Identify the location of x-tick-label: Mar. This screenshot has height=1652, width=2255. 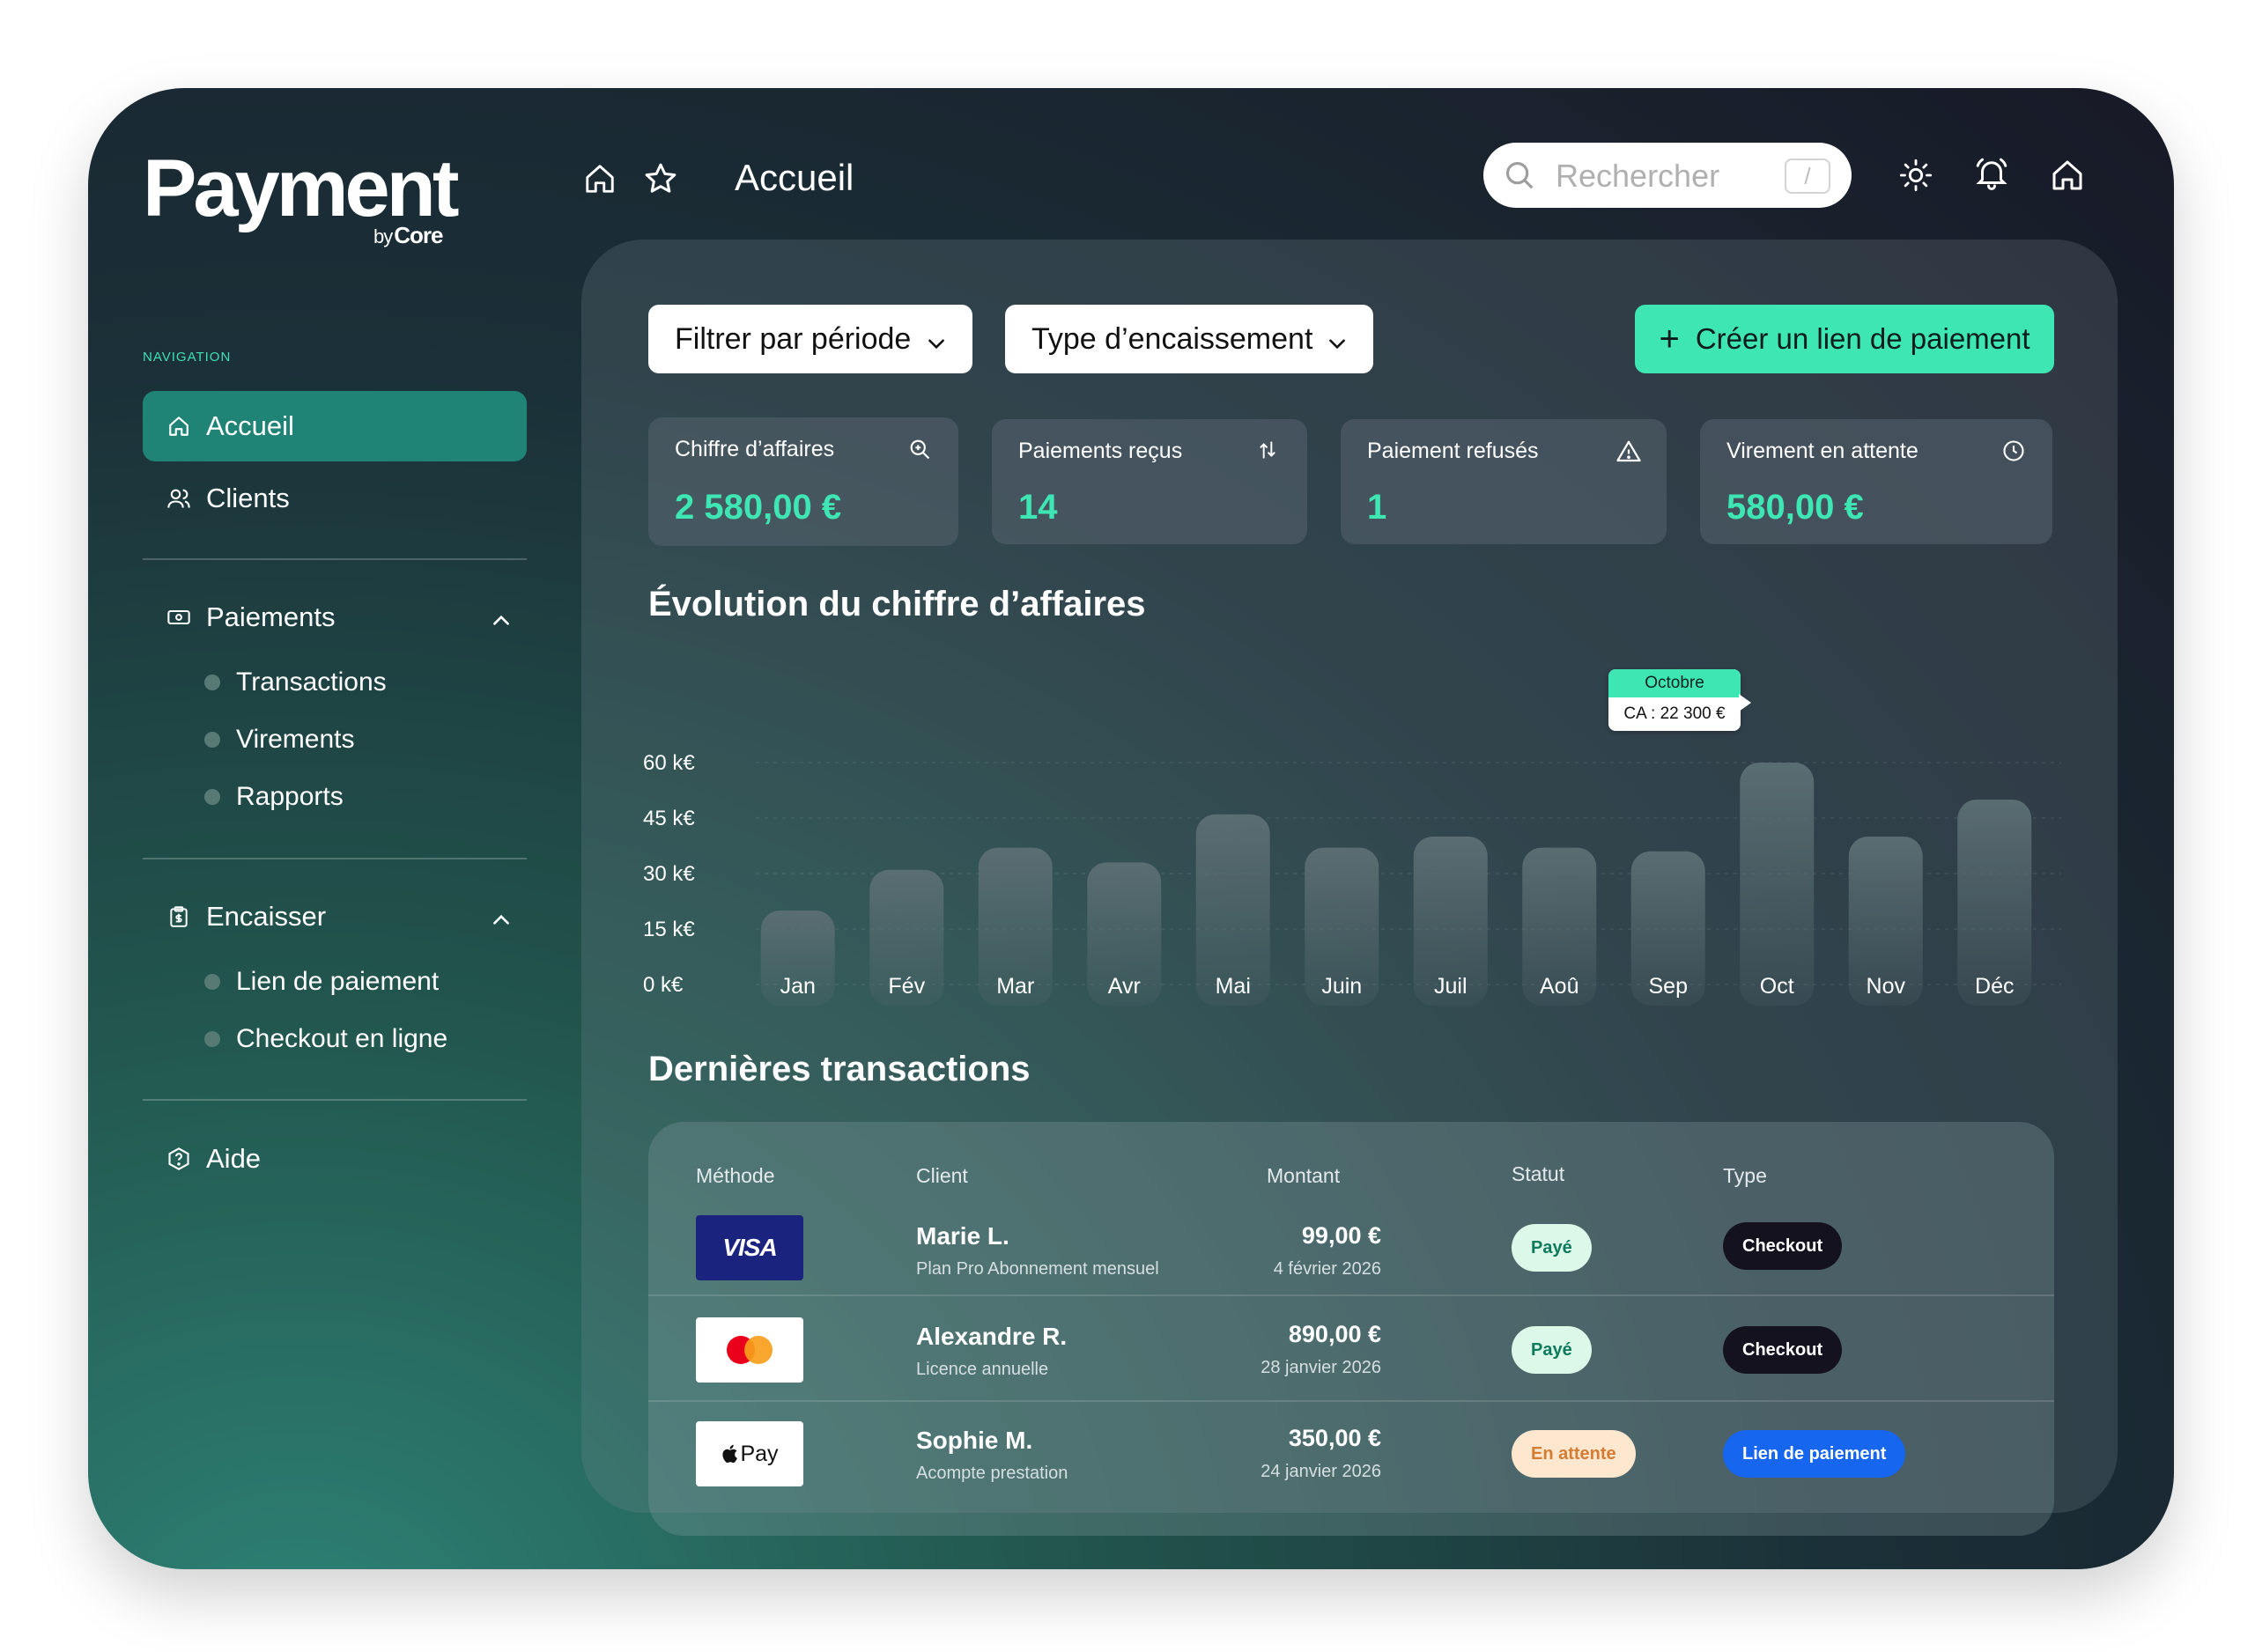
(1015, 986).